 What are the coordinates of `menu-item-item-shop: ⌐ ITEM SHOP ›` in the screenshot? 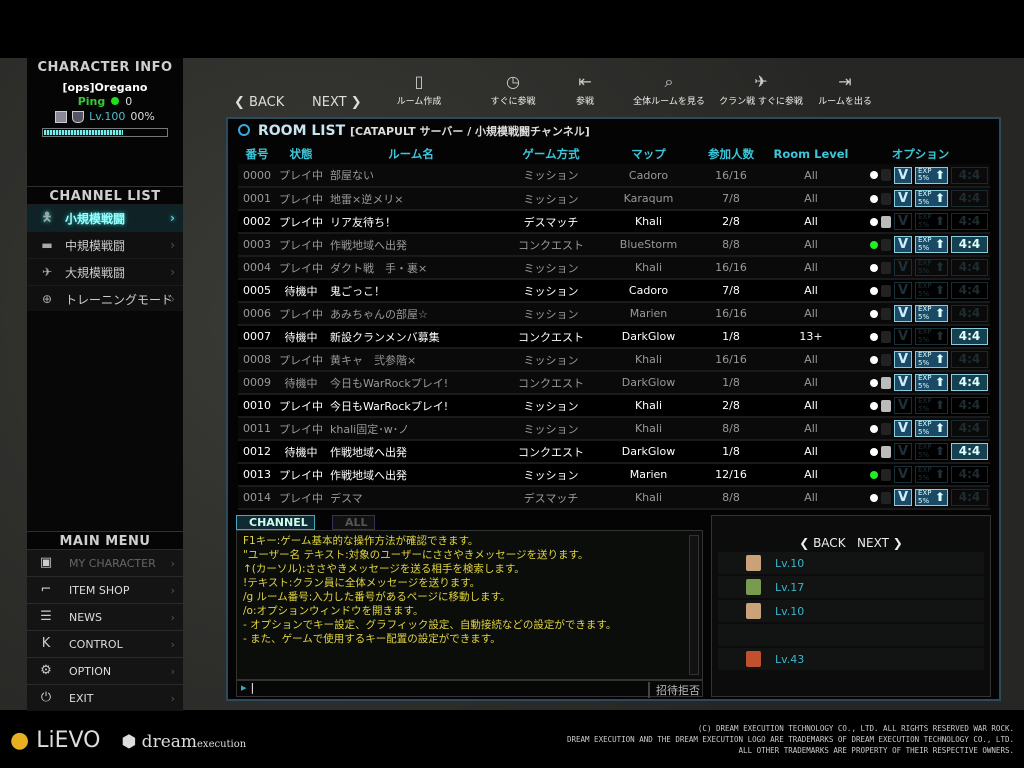 It's located at (105, 589).